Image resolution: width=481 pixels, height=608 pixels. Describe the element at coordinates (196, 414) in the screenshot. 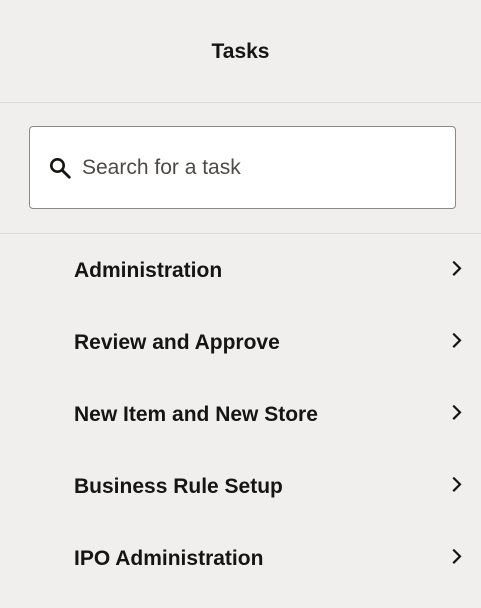

I see `task-item-label: New Item and New Store` at that location.